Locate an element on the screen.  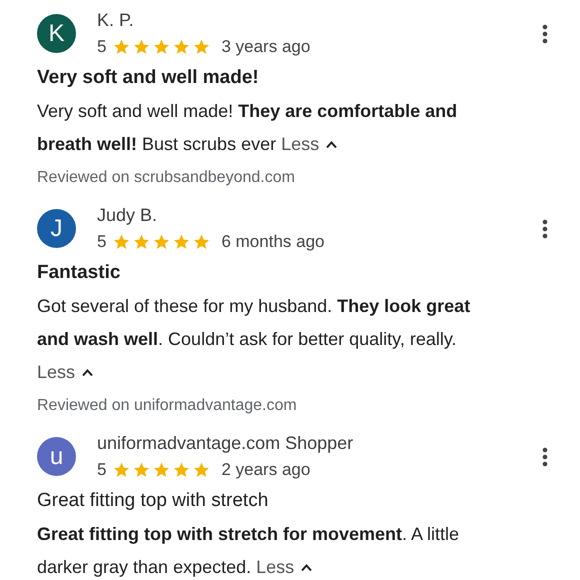
review-date: 2 years ago is located at coordinates (265, 470).